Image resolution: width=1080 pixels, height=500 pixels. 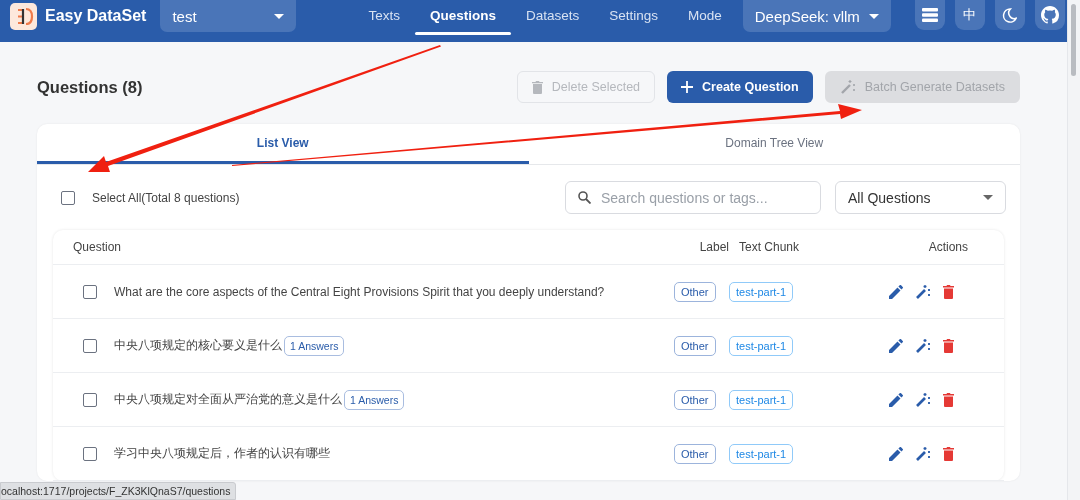 I want to click on nav-tab: Settings, so click(x=633, y=16).